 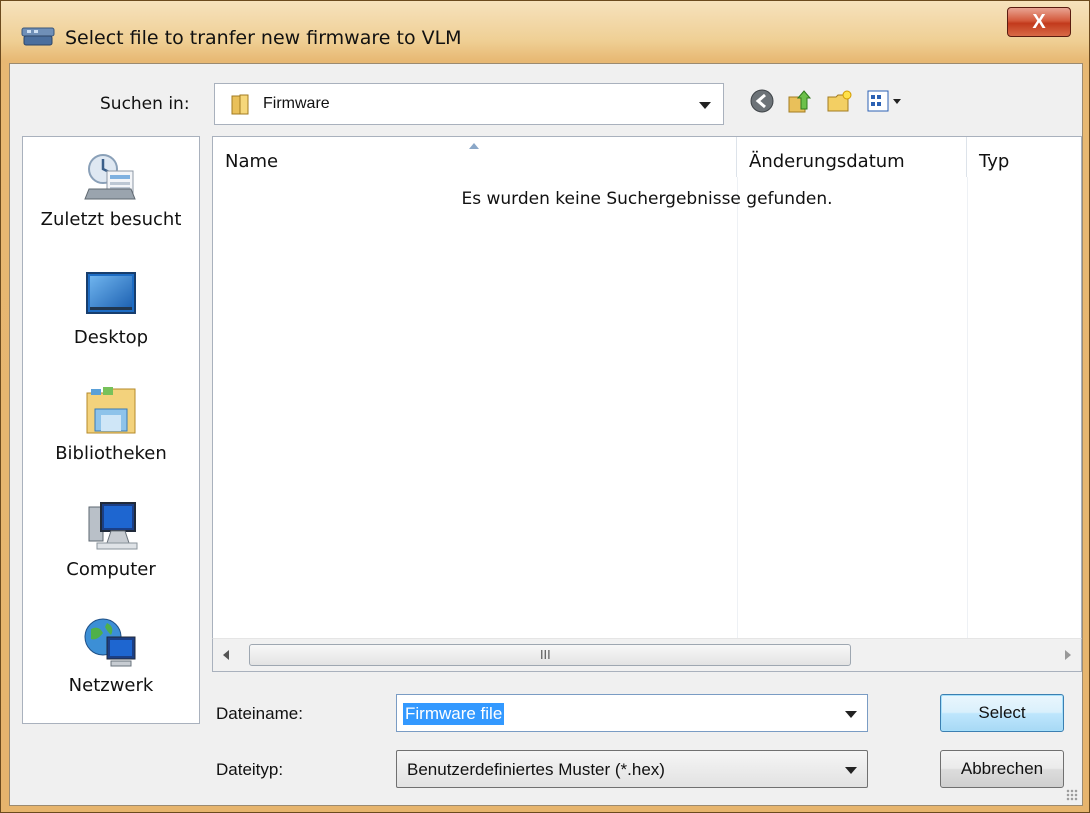 I want to click on filetype-dropdown: Benutzerdefiniertes Muster (*.hex), so click(x=632, y=769).